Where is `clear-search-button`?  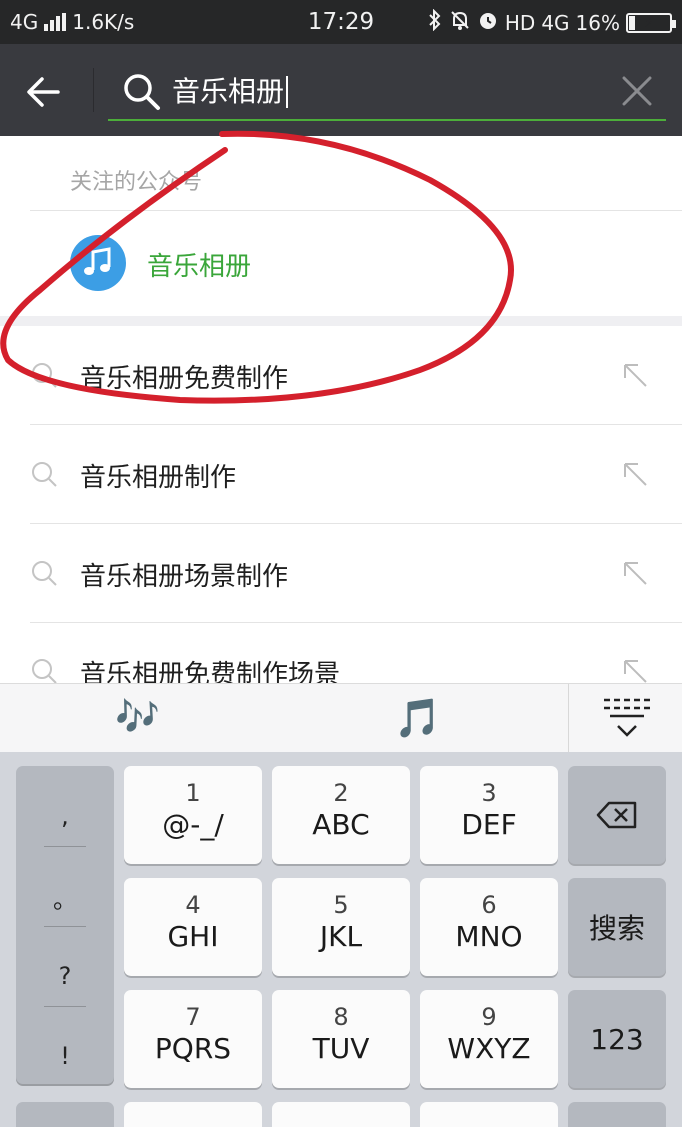
clear-search-button is located at coordinates (637, 91).